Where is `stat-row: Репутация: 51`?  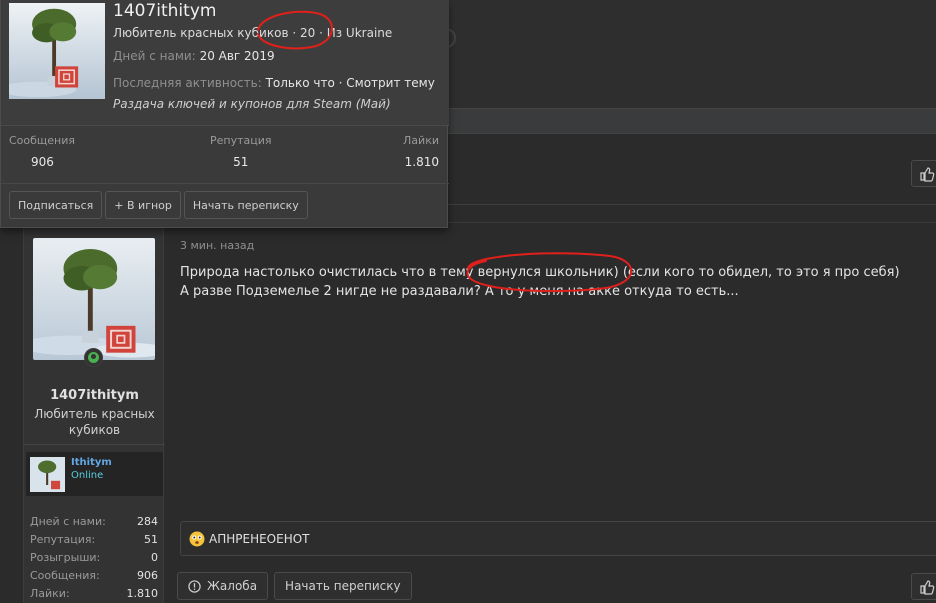 stat-row: Репутация: 51 is located at coordinates (94, 540).